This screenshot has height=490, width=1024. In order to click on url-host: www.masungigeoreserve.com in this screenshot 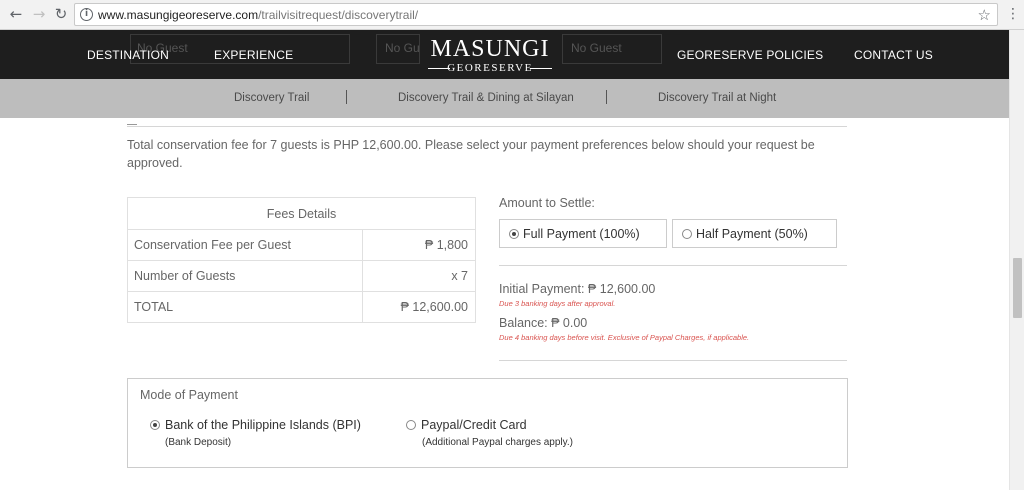, I will do `click(178, 15)`.